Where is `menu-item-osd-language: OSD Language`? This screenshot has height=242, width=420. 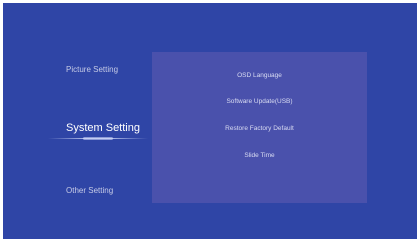
menu-item-osd-language: OSD Language is located at coordinates (259, 75).